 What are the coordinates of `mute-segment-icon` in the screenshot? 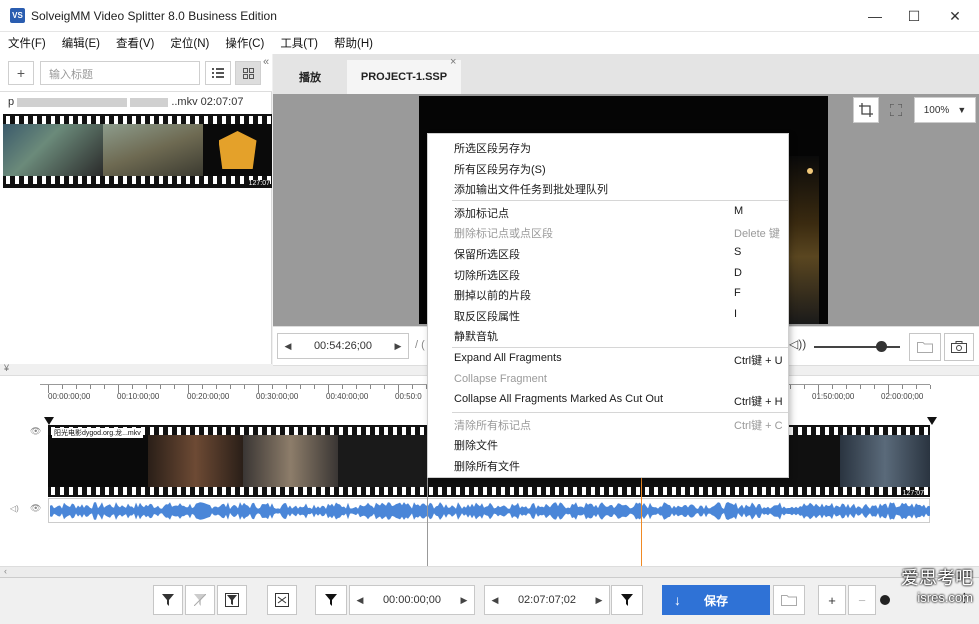 It's located at (282, 600).